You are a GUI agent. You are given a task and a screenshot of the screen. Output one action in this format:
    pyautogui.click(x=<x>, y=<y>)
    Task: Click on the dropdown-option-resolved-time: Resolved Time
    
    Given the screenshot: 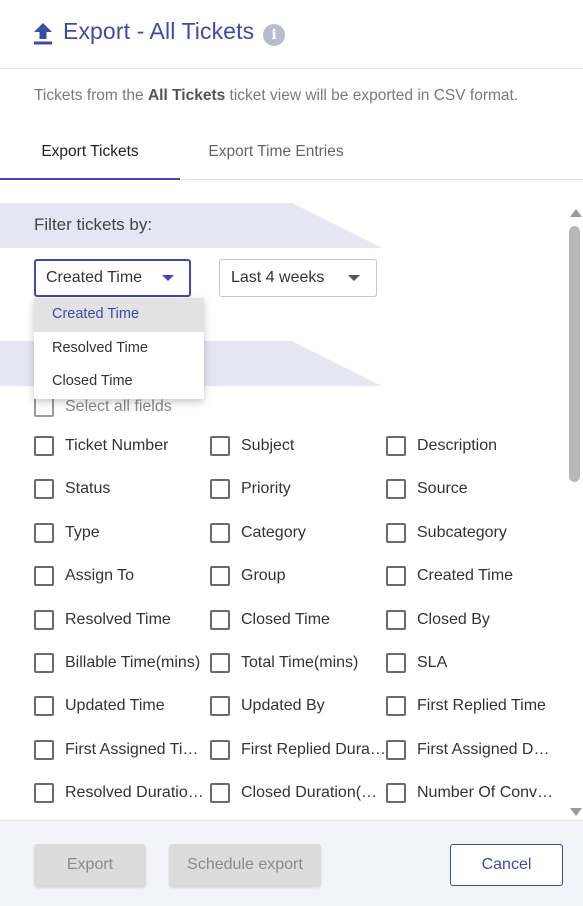 What is the action you would take?
    pyautogui.click(x=119, y=349)
    